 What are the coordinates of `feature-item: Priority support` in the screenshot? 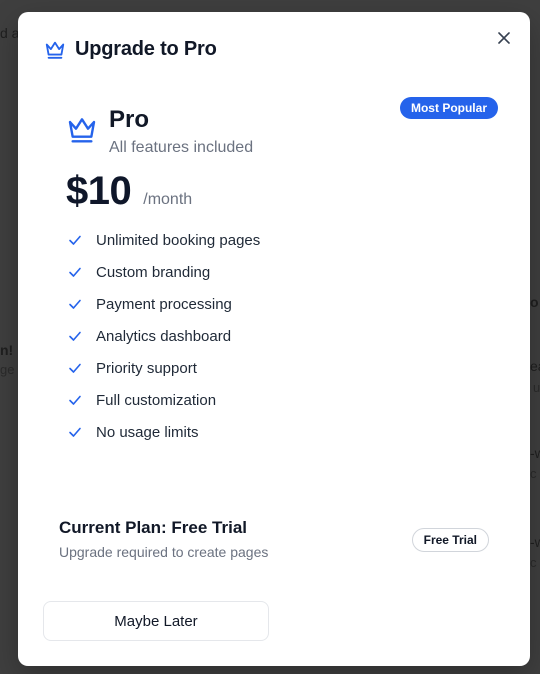 It's located at (283, 368).